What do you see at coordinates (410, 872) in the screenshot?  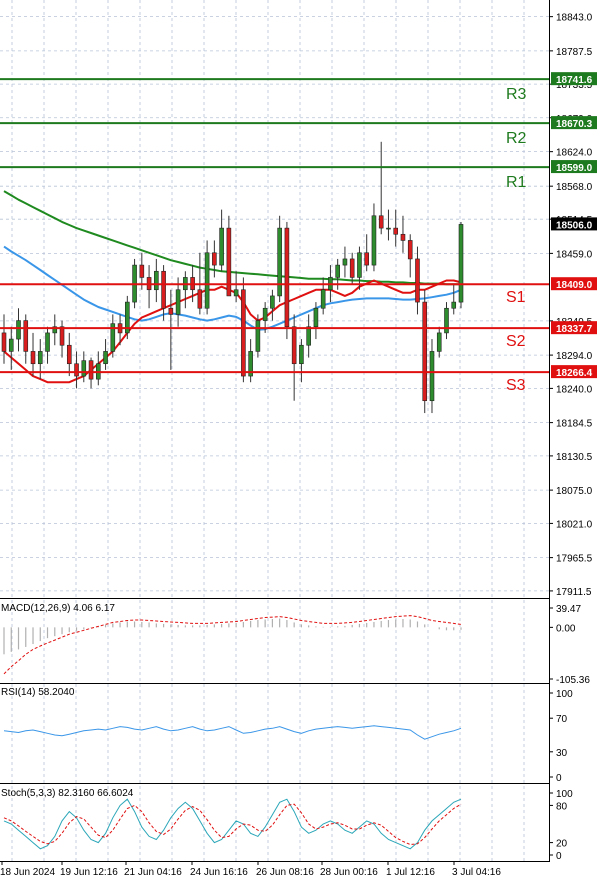 I see `time-tick-label: 1 Jul 12:16` at bounding box center [410, 872].